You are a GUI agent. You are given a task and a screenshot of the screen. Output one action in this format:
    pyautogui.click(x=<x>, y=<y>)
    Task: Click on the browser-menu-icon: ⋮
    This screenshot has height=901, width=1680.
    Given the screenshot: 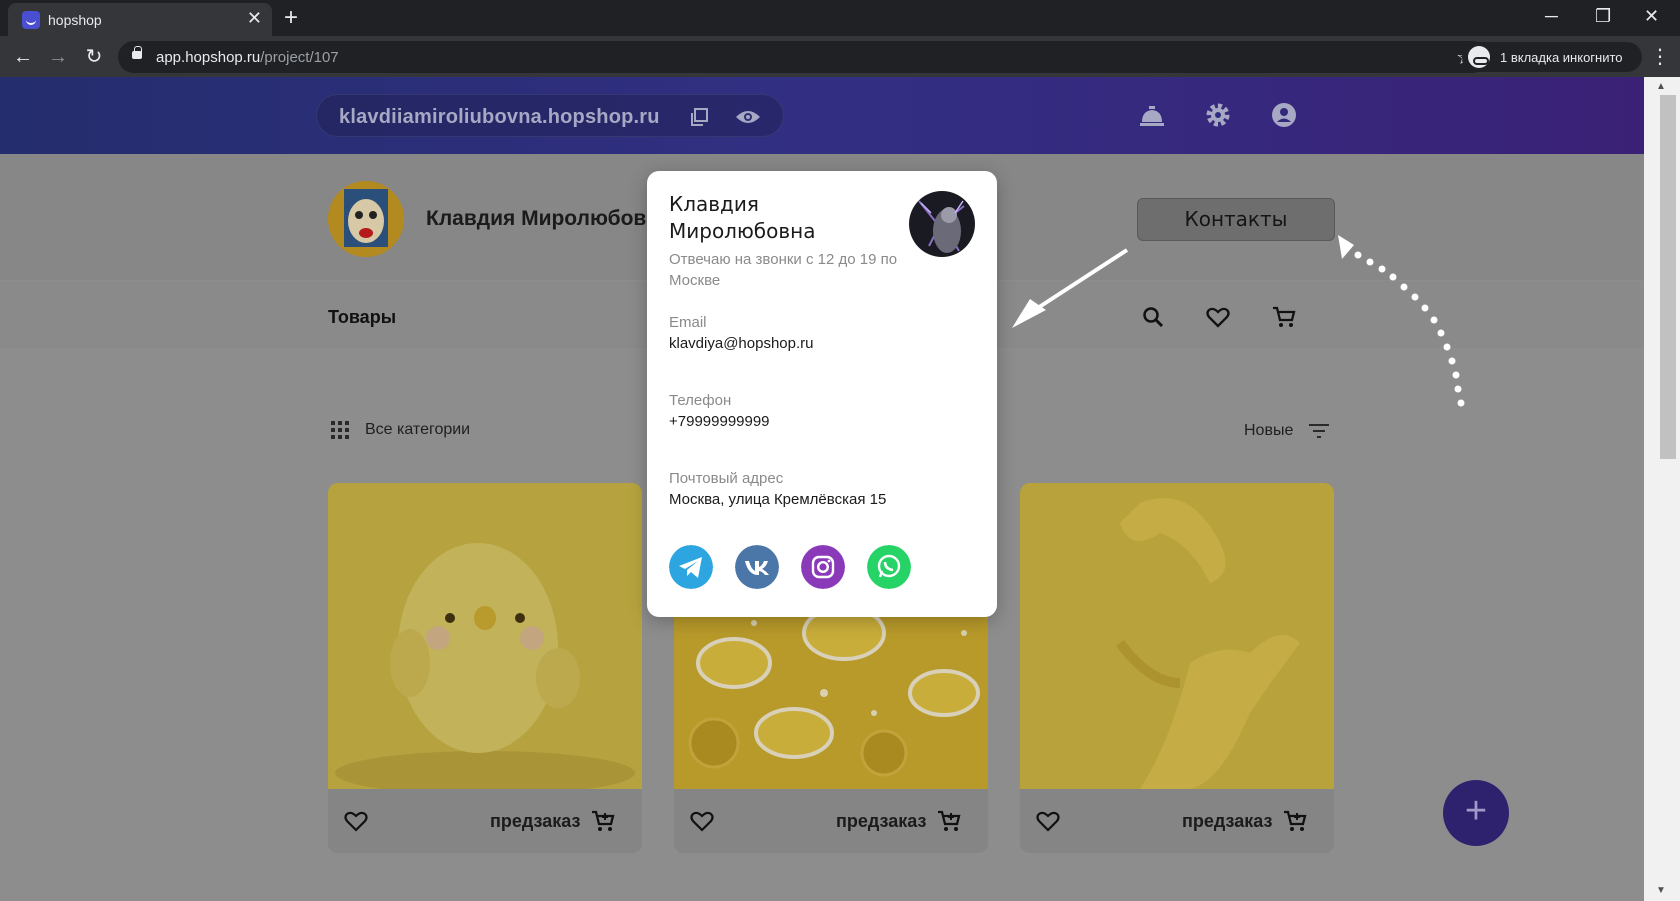 What is the action you would take?
    pyautogui.click(x=1660, y=56)
    